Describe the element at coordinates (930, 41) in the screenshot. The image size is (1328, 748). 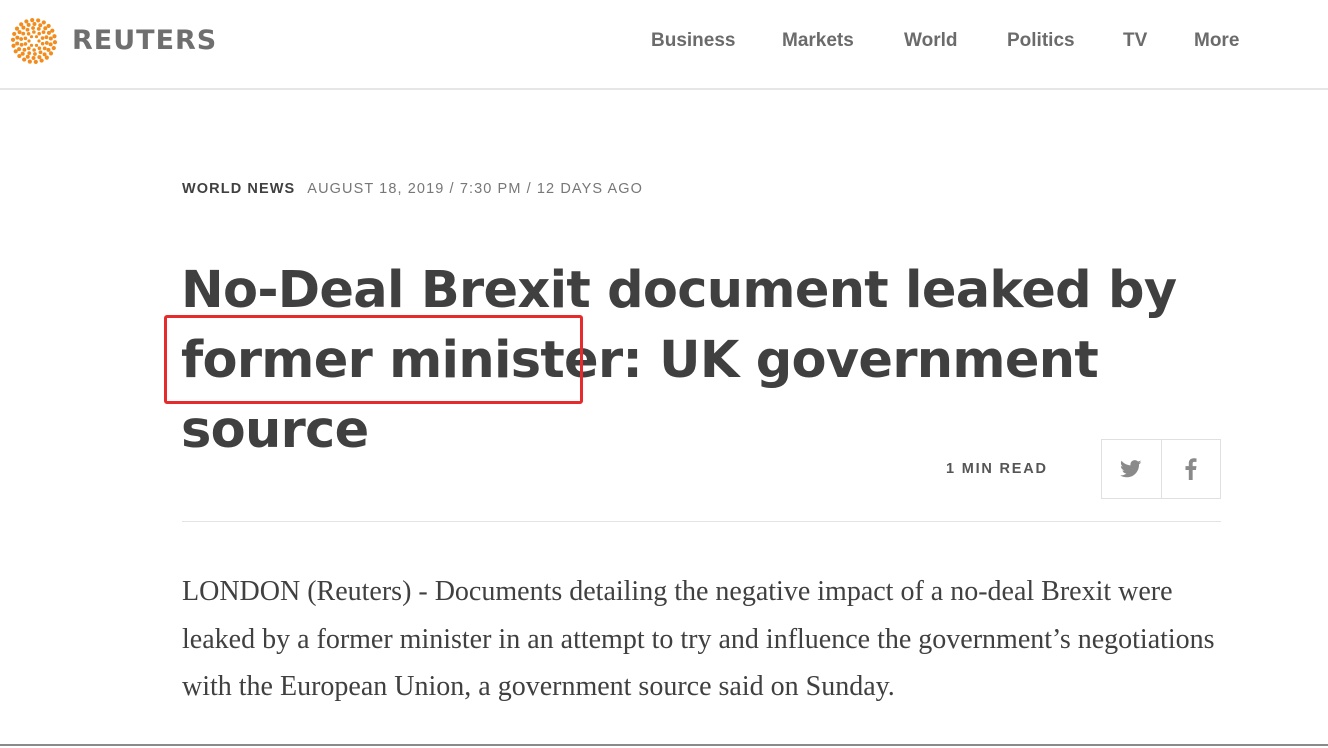
I see `nav-world: World` at that location.